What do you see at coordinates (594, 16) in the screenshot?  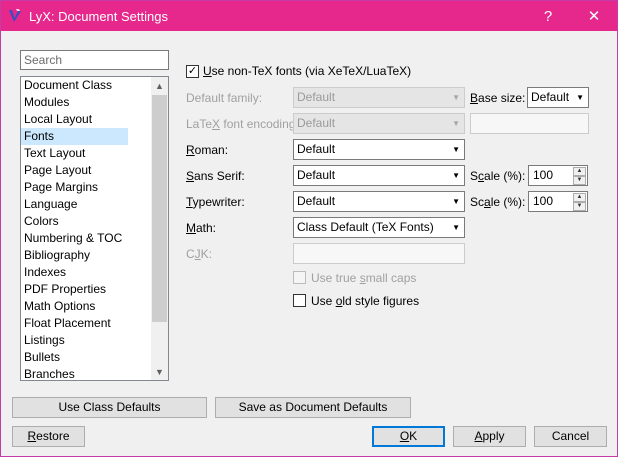 I see `close-icon: ✕` at bounding box center [594, 16].